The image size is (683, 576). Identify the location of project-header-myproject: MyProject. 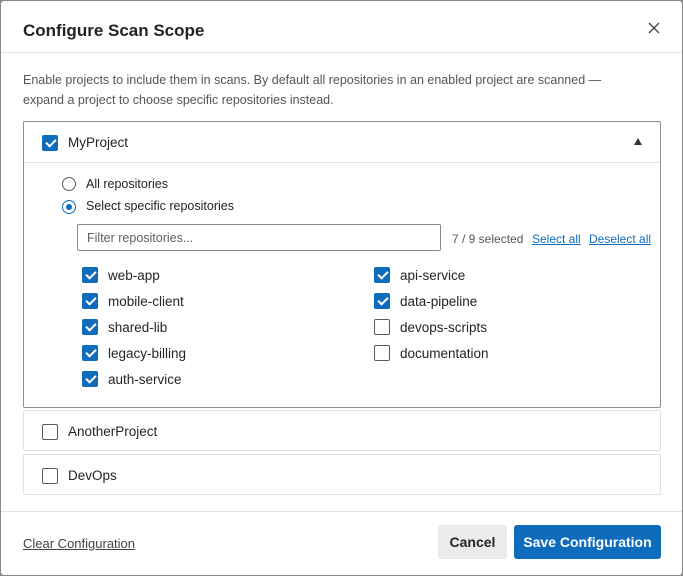
(342, 142).